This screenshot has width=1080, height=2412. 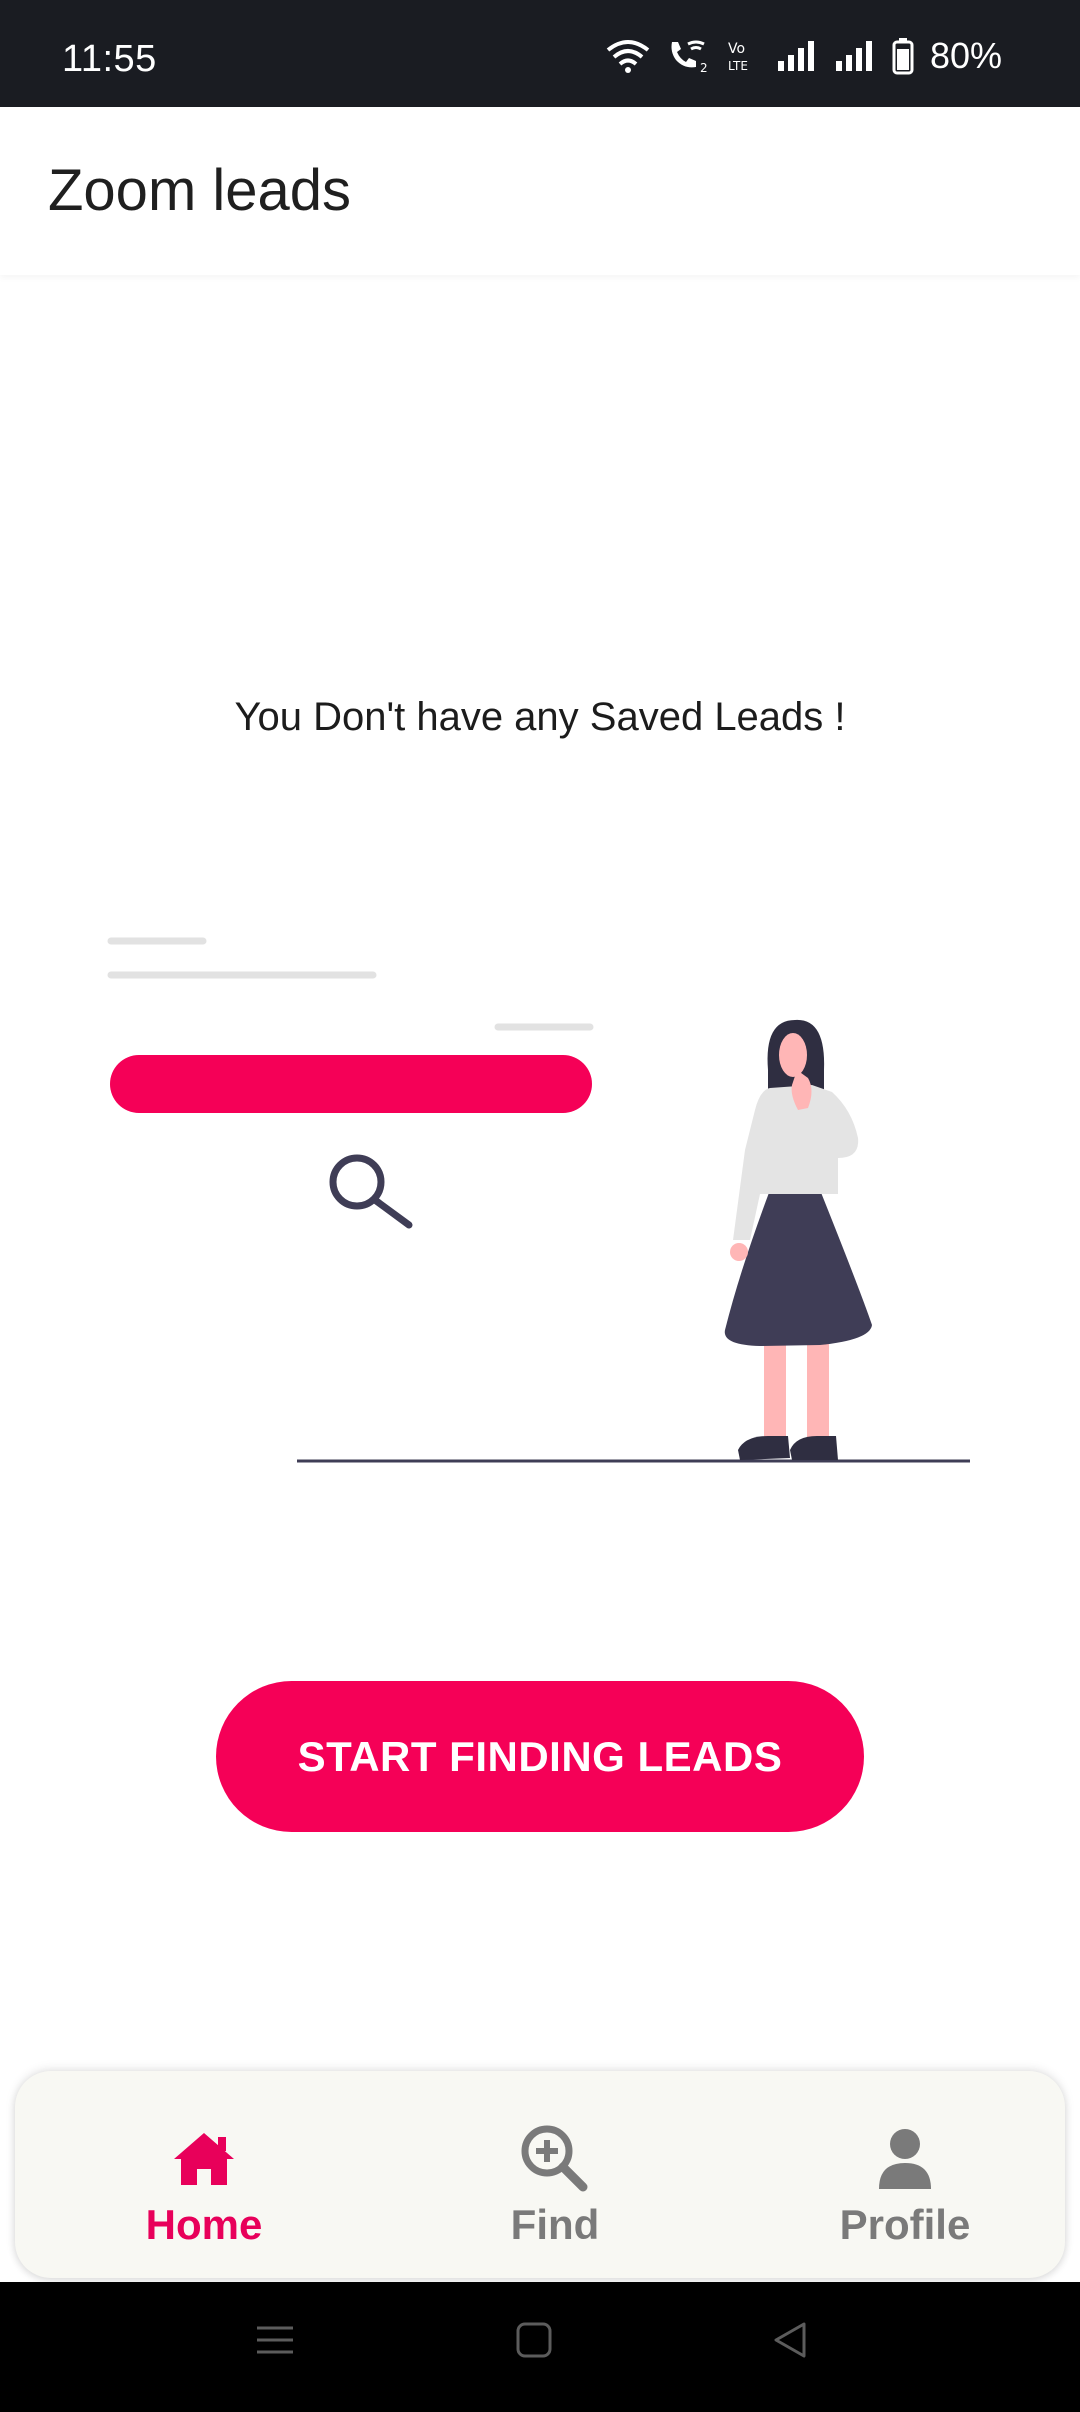 What do you see at coordinates (540, 191) in the screenshot?
I see `app-bar: Zoom leads` at bounding box center [540, 191].